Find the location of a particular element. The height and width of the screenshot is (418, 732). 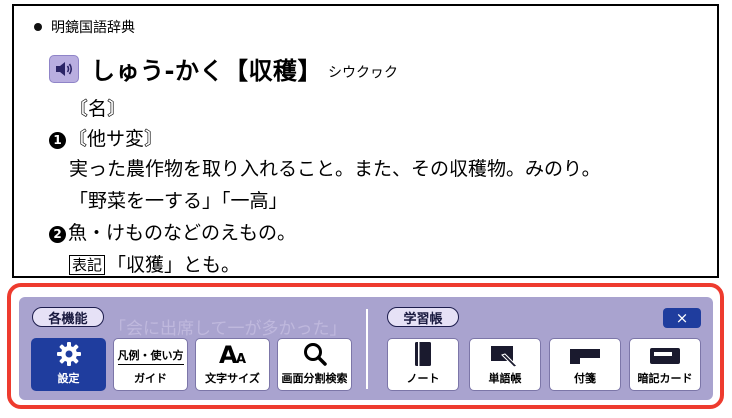

font-size-button: A A 文字サイズ is located at coordinates (232, 364).